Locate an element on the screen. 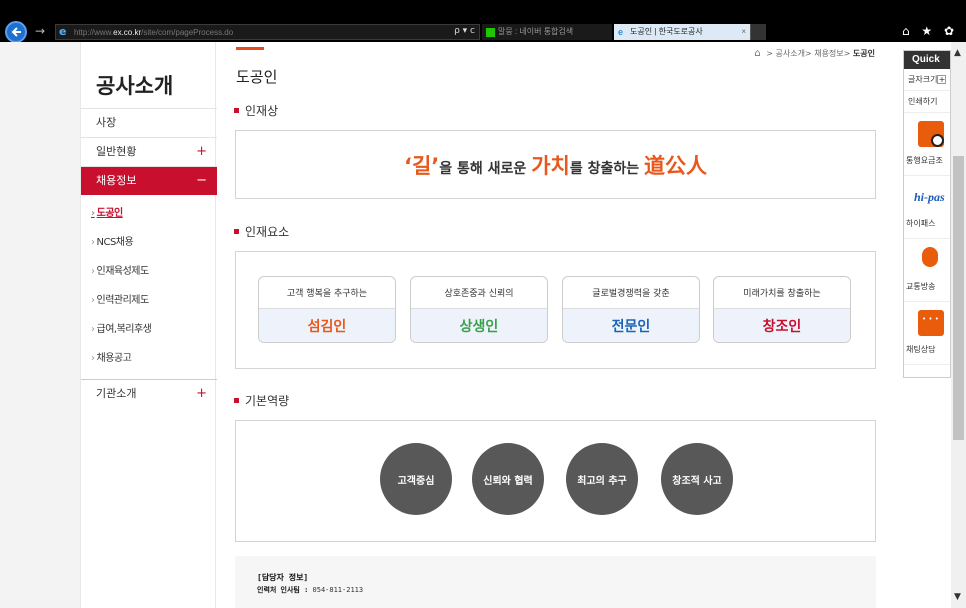 The width and height of the screenshot is (966, 608). element-card: 글로벌경쟁력을 갖춘 전문인 is located at coordinates (631, 309).